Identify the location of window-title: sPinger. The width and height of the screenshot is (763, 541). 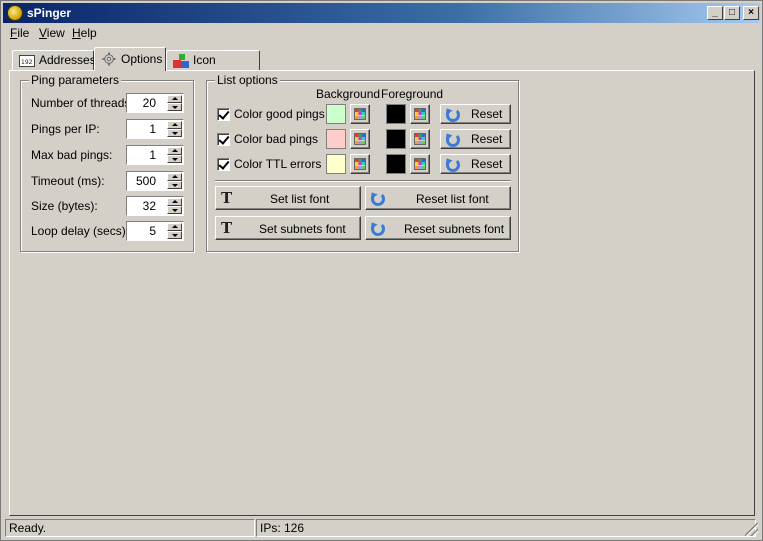
(49, 13).